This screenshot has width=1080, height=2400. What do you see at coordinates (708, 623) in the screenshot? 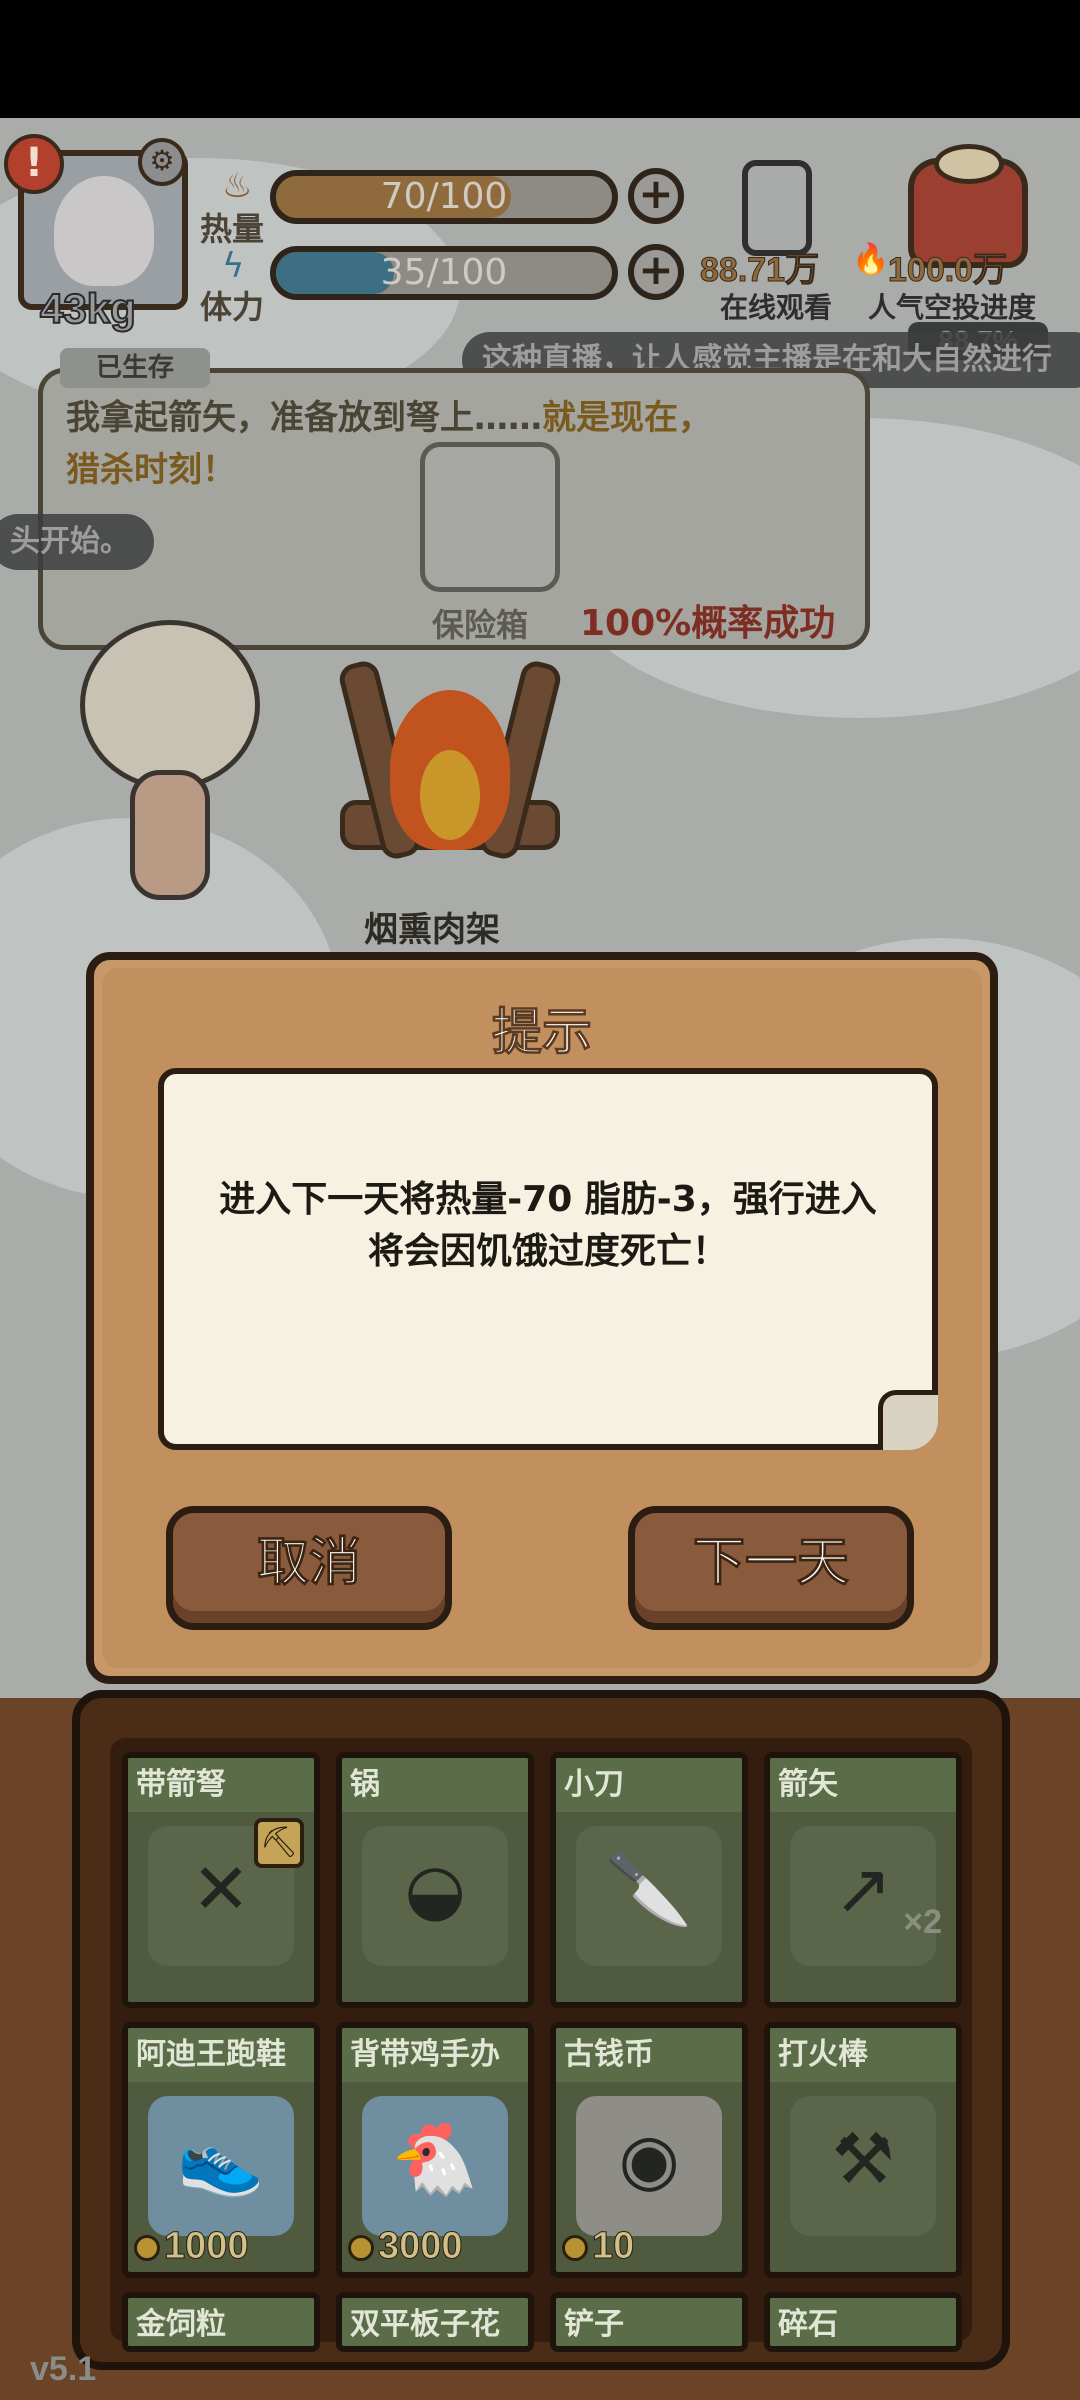
I see `success-chance: 100%概率成功` at bounding box center [708, 623].